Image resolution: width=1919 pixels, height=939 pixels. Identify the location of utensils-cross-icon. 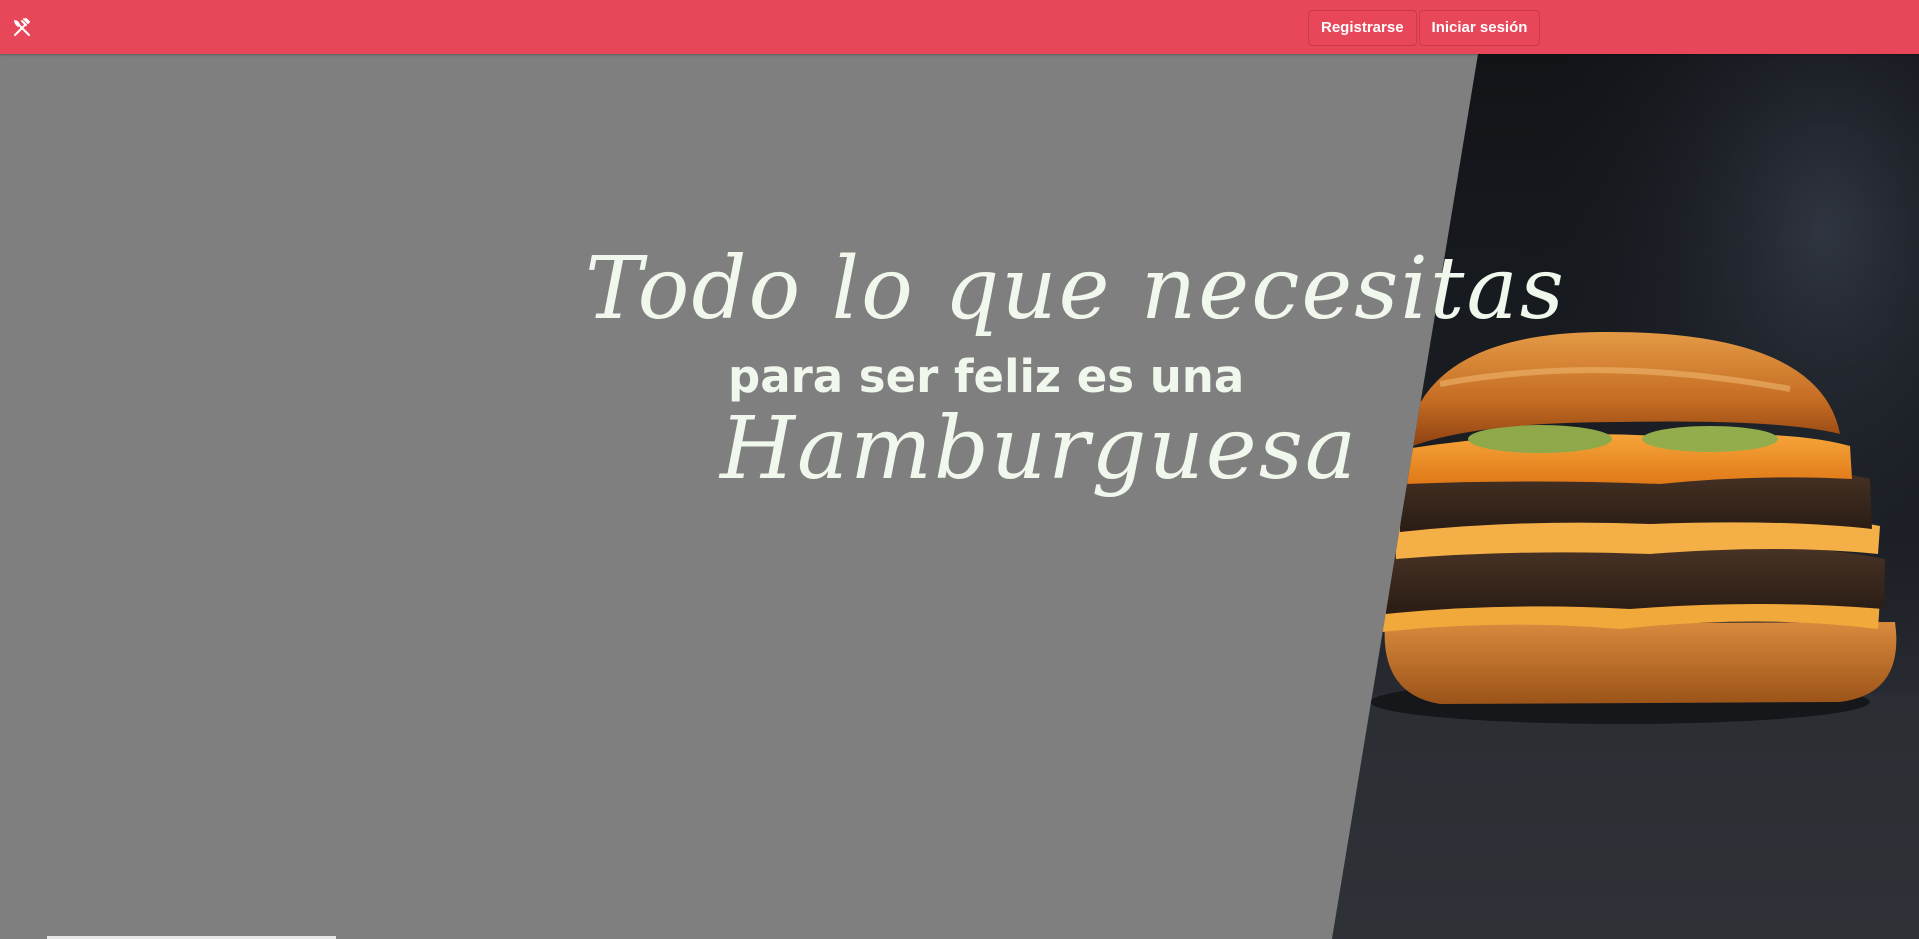
(22, 28).